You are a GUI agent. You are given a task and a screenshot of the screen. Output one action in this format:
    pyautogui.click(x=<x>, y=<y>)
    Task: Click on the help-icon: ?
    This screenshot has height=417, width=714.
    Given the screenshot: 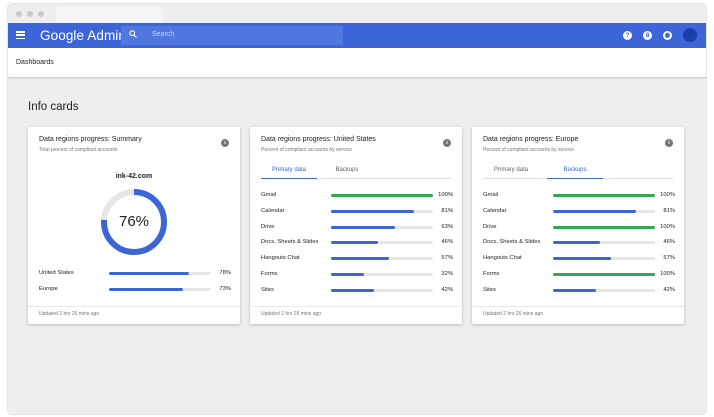 What is the action you would take?
    pyautogui.click(x=627, y=35)
    